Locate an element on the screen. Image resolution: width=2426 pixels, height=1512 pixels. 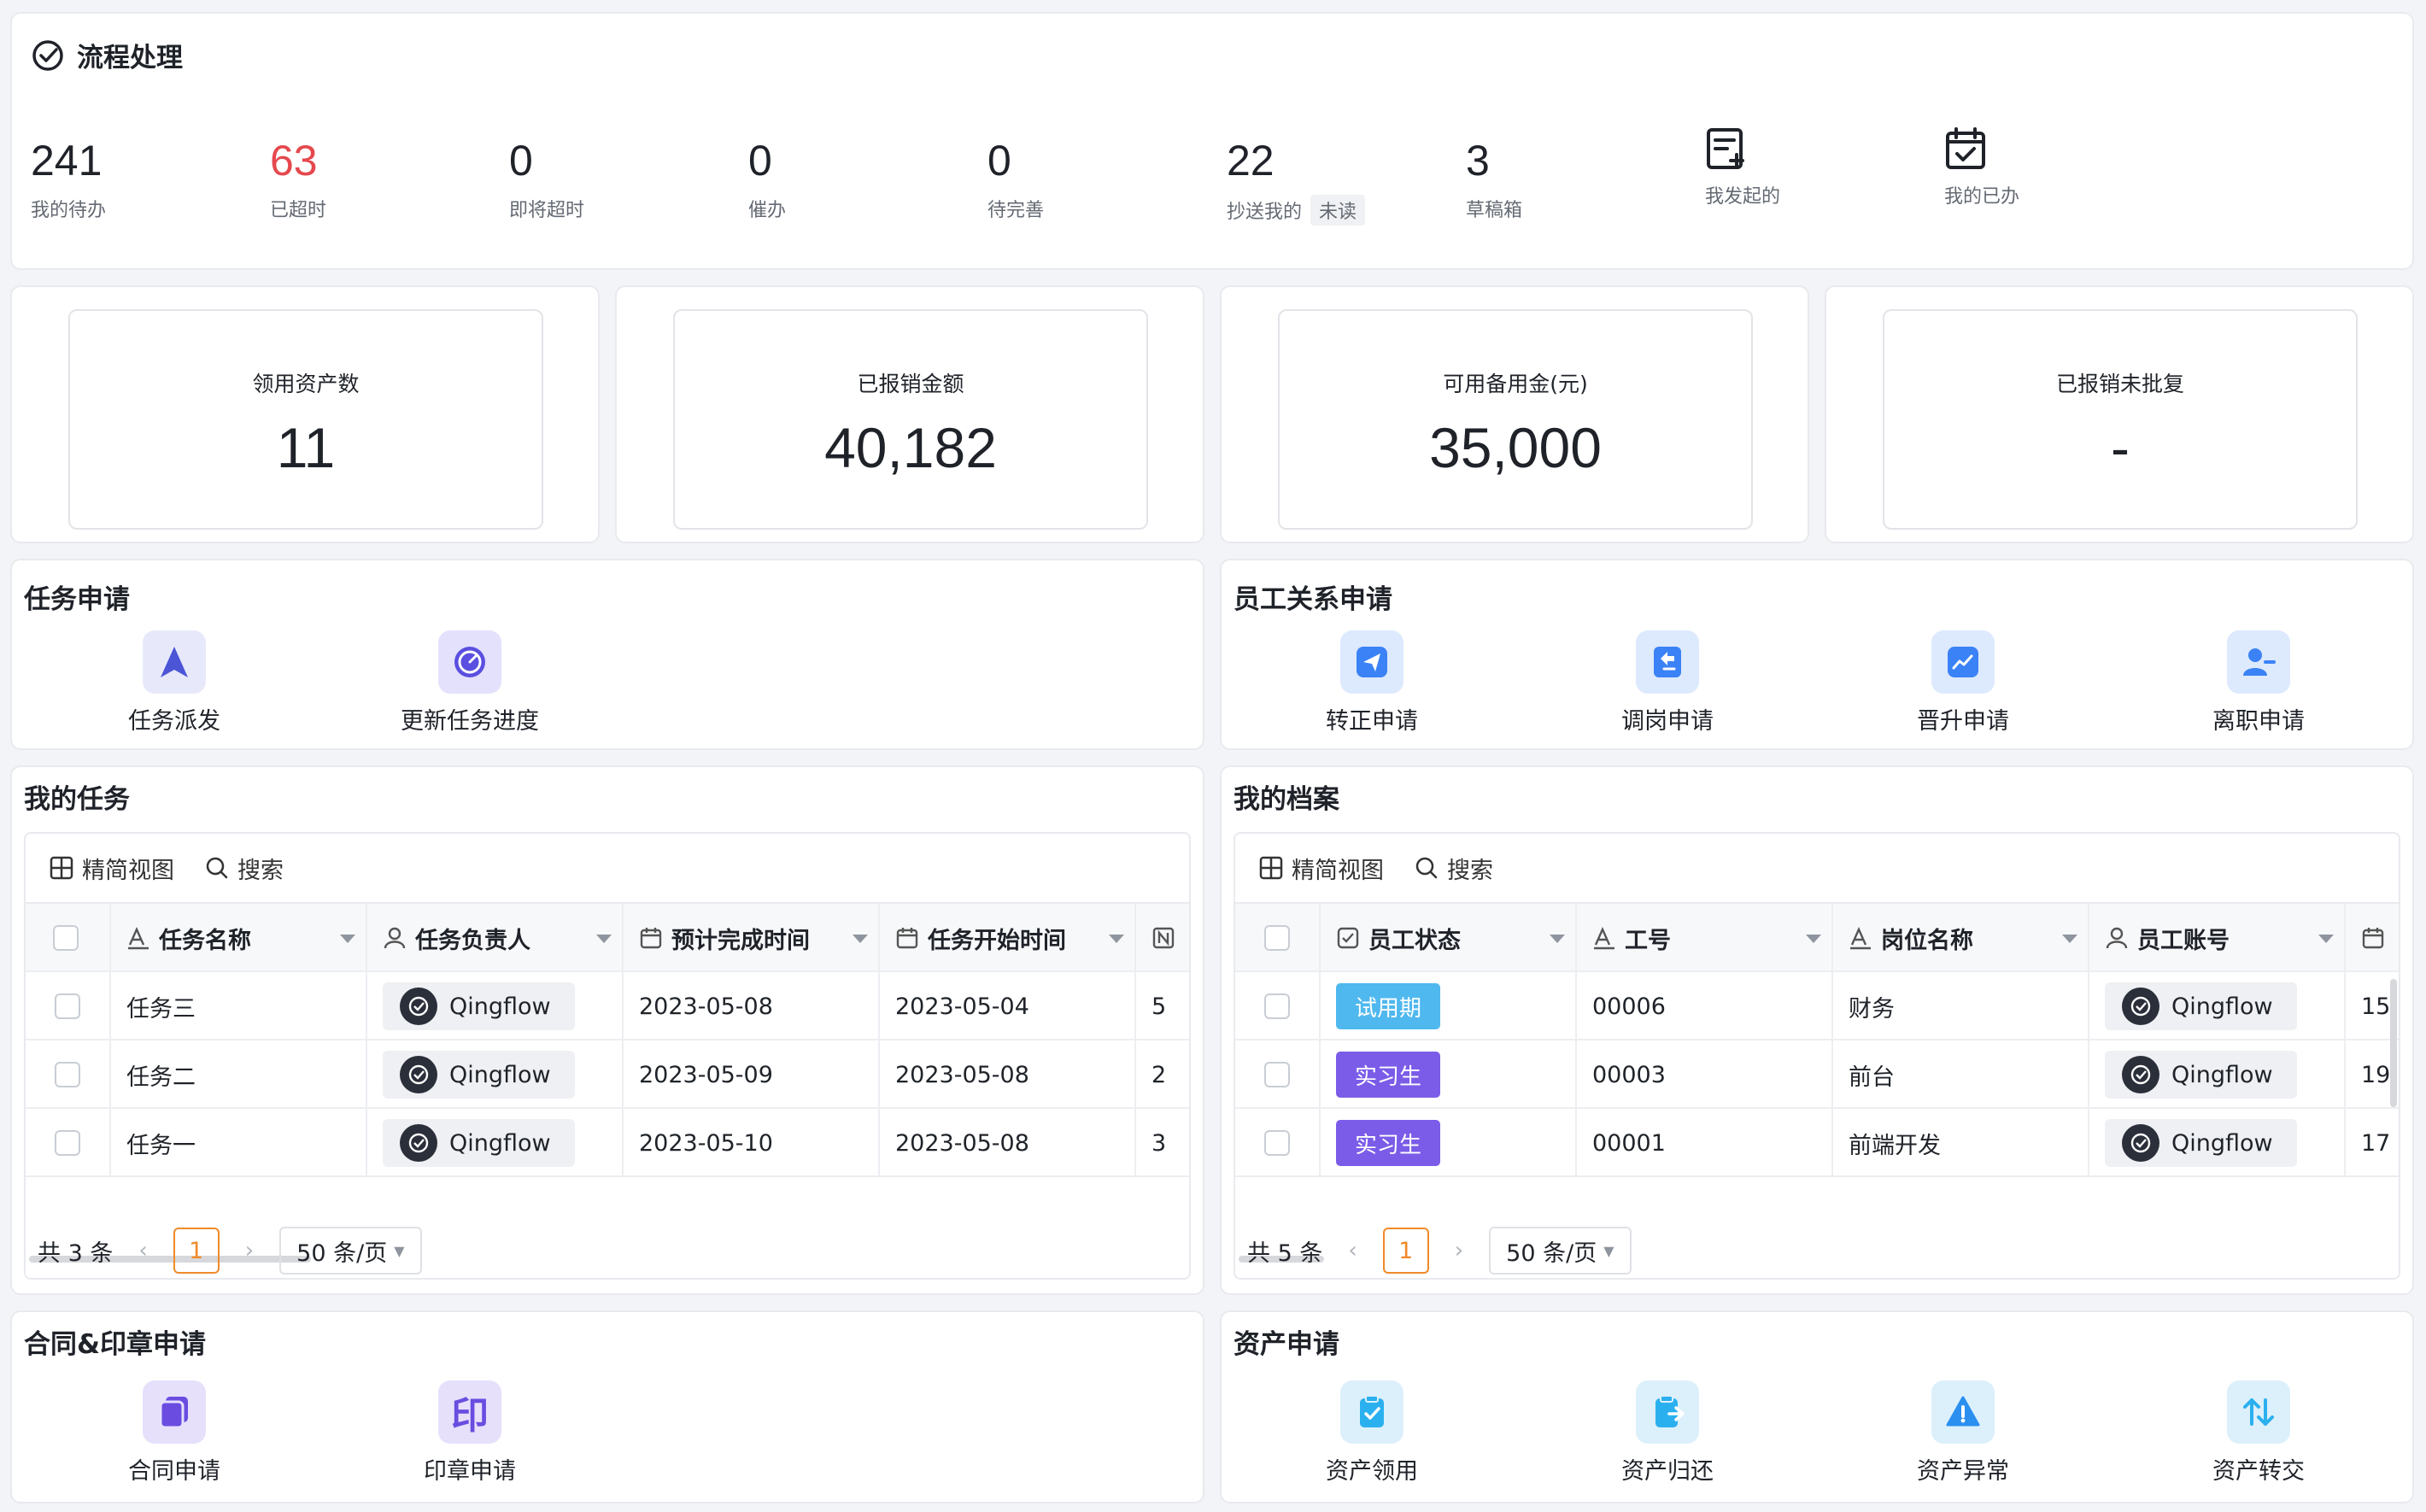
grid-icon is located at coordinates (61, 868).